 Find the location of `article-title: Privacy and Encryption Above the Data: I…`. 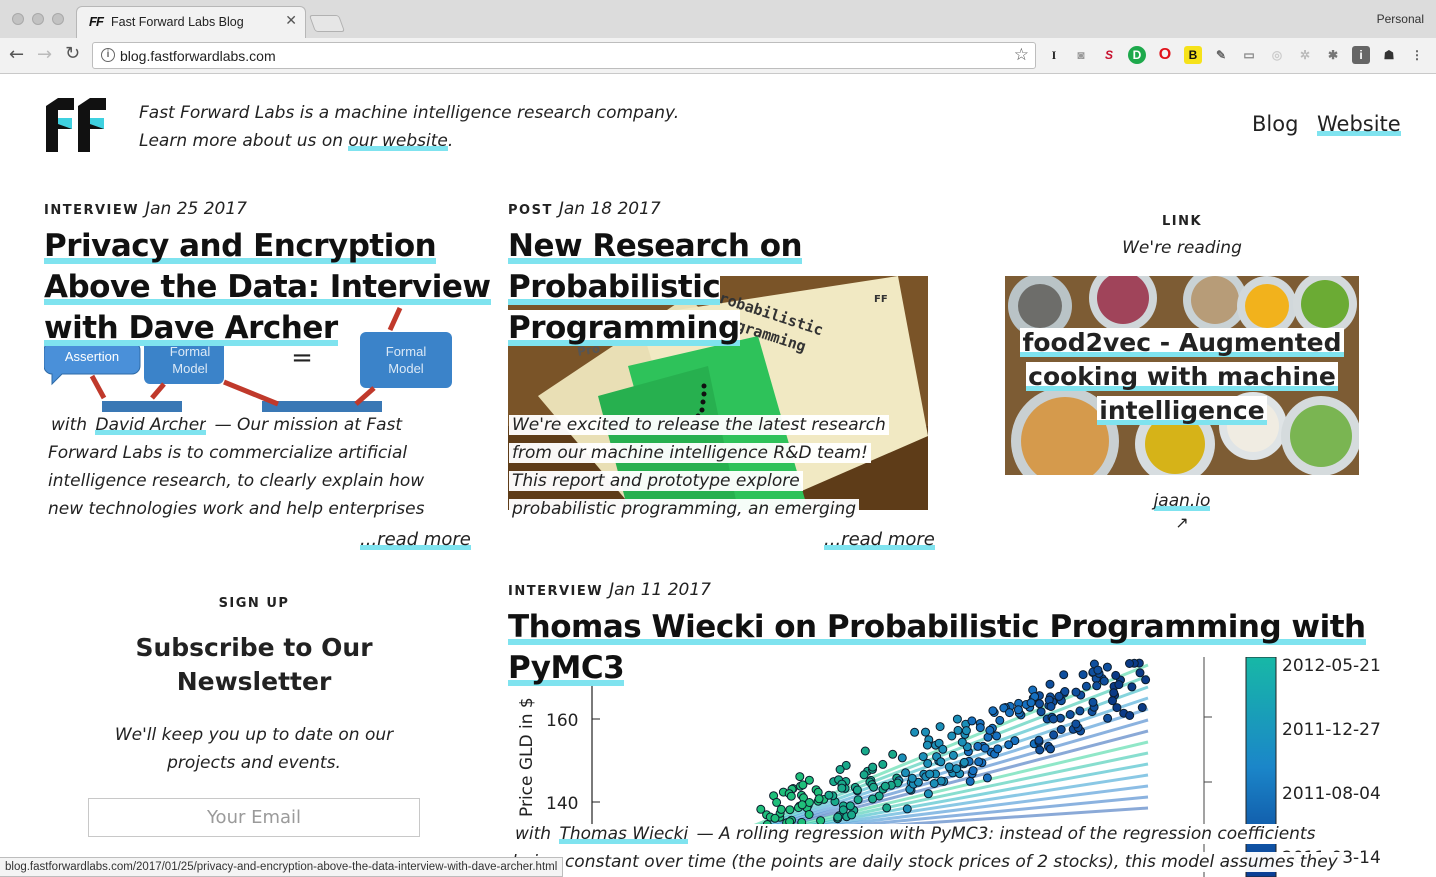

article-title: Privacy and Encryption Above the Data: I… is located at coordinates (267, 287).